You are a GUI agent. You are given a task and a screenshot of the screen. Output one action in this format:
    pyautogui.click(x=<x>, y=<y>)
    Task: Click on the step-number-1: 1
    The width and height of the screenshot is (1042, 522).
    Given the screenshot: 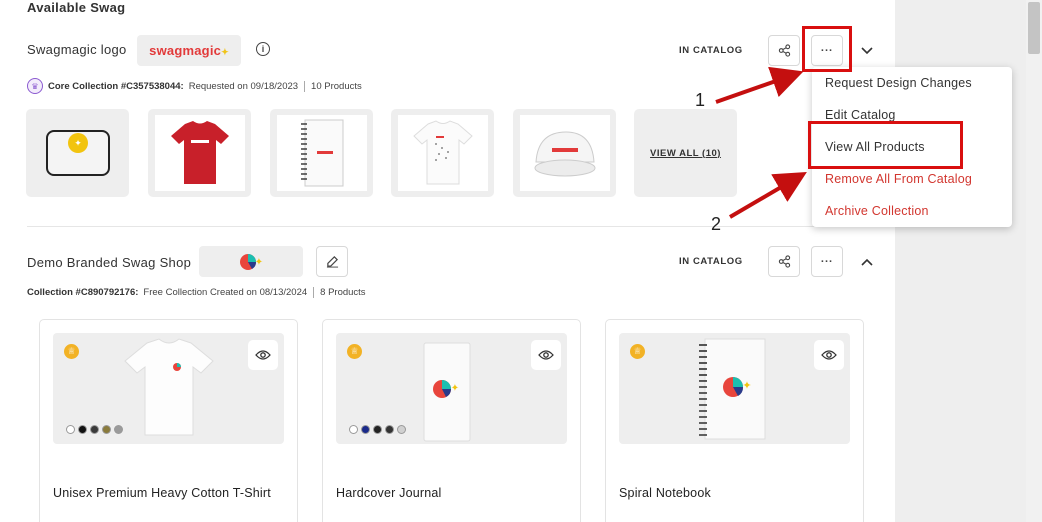 What is the action you would take?
    pyautogui.click(x=700, y=100)
    